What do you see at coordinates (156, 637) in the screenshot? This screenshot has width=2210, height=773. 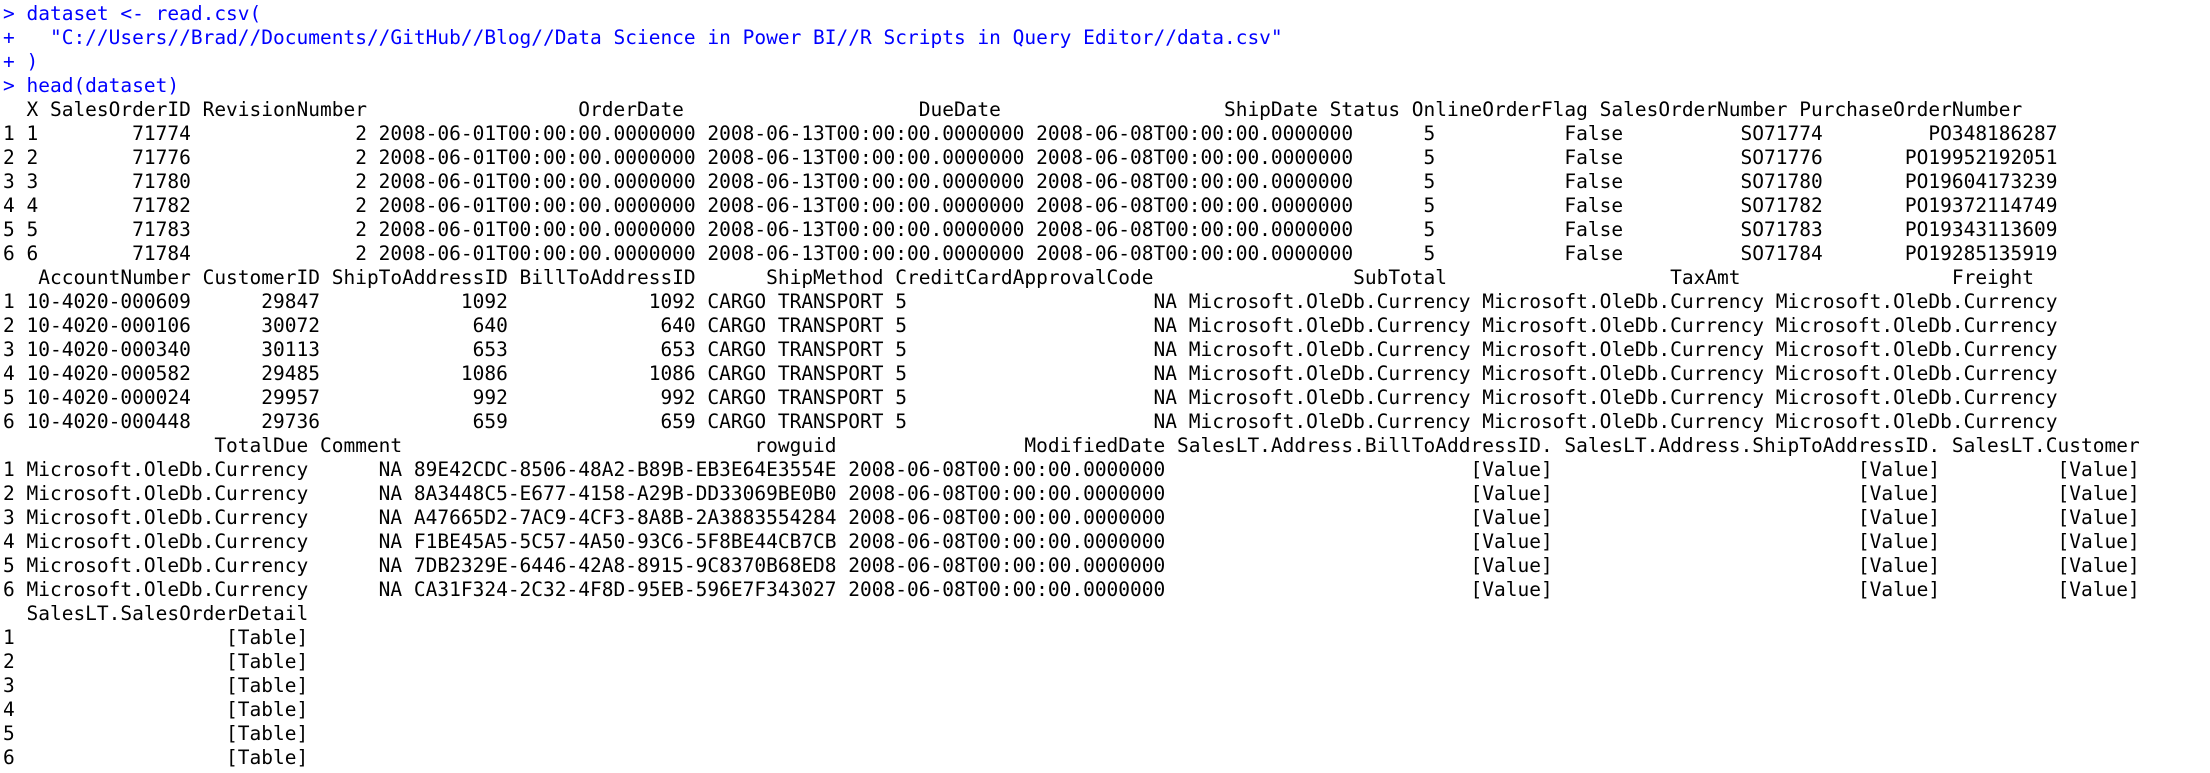 I see `console-output-line: 1 [Table]` at bounding box center [156, 637].